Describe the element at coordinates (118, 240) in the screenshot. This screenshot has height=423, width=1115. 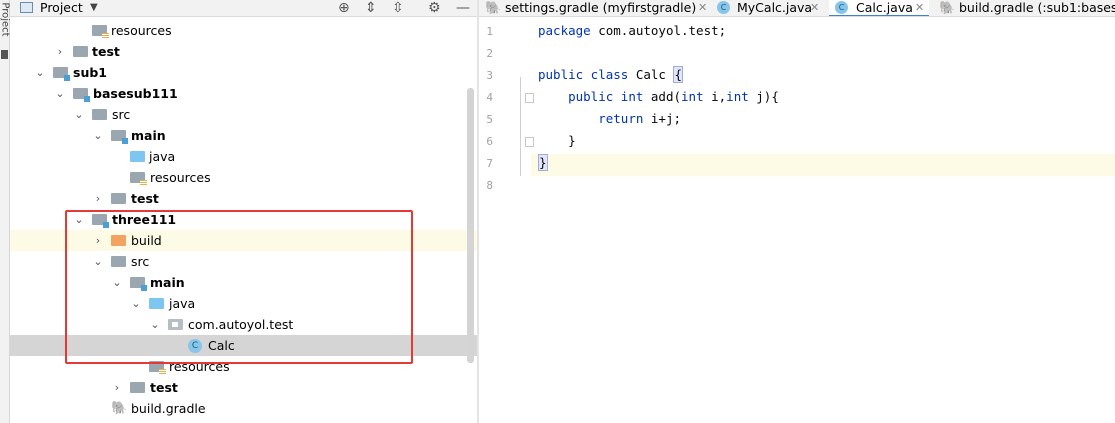
I see `excluded-folder-icon` at that location.